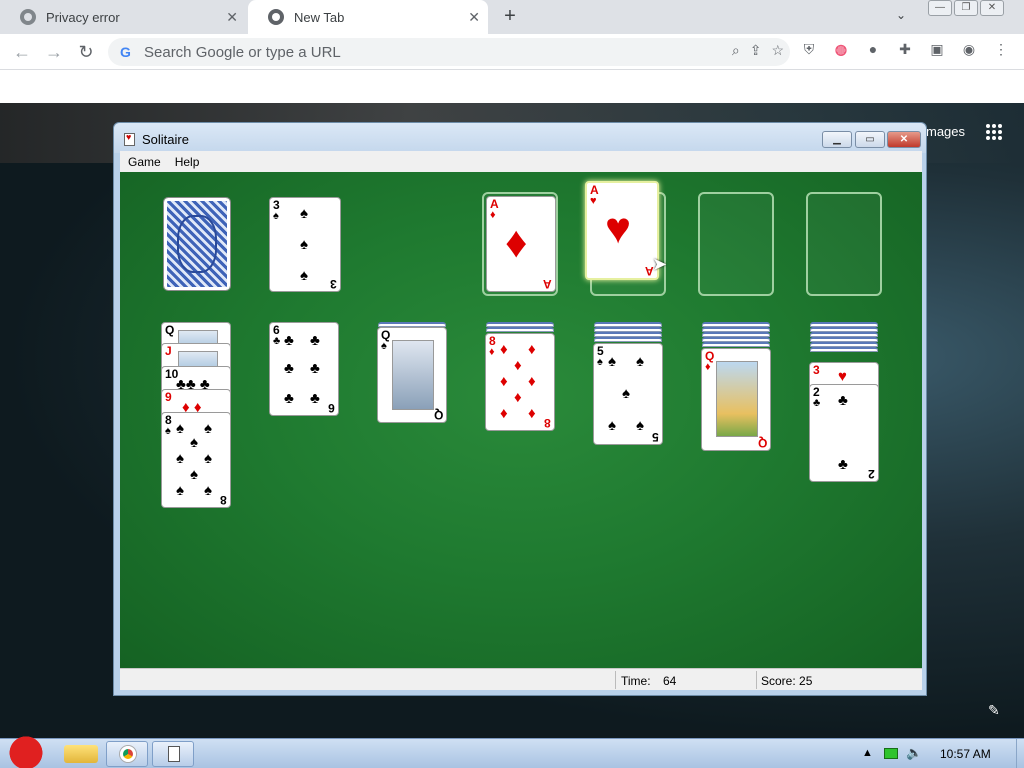 This screenshot has height=768, width=1024. What do you see at coordinates (123, 17) in the screenshot?
I see `tab-privacy-error: Privacy error ✕` at bounding box center [123, 17].